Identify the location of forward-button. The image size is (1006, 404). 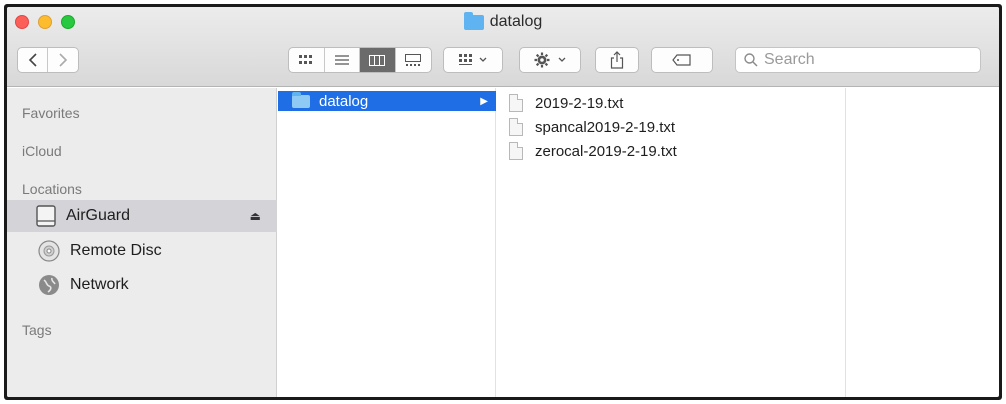
(63, 60).